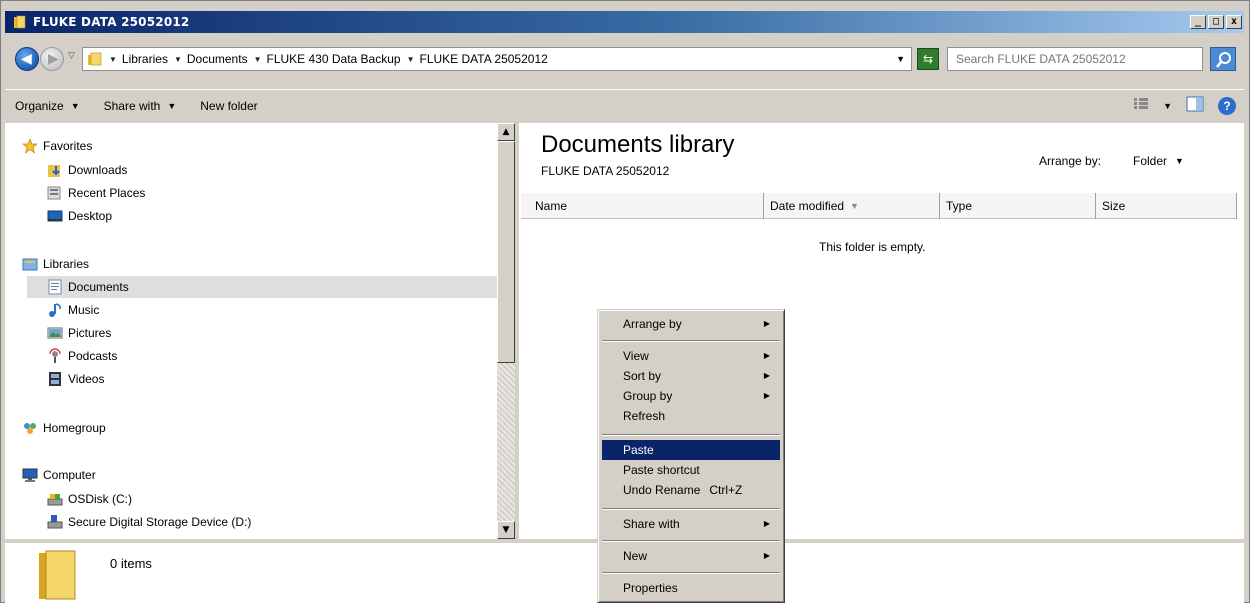 The height and width of the screenshot is (604, 1250). I want to click on videos-icon, so click(55, 379).